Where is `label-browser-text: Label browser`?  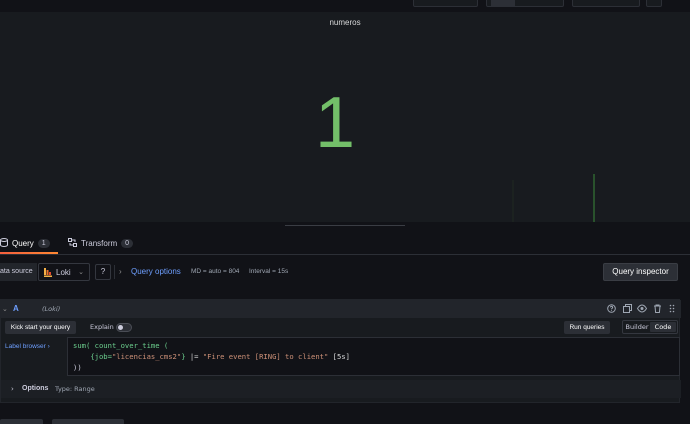
label-browser-text: Label browser is located at coordinates (25, 346).